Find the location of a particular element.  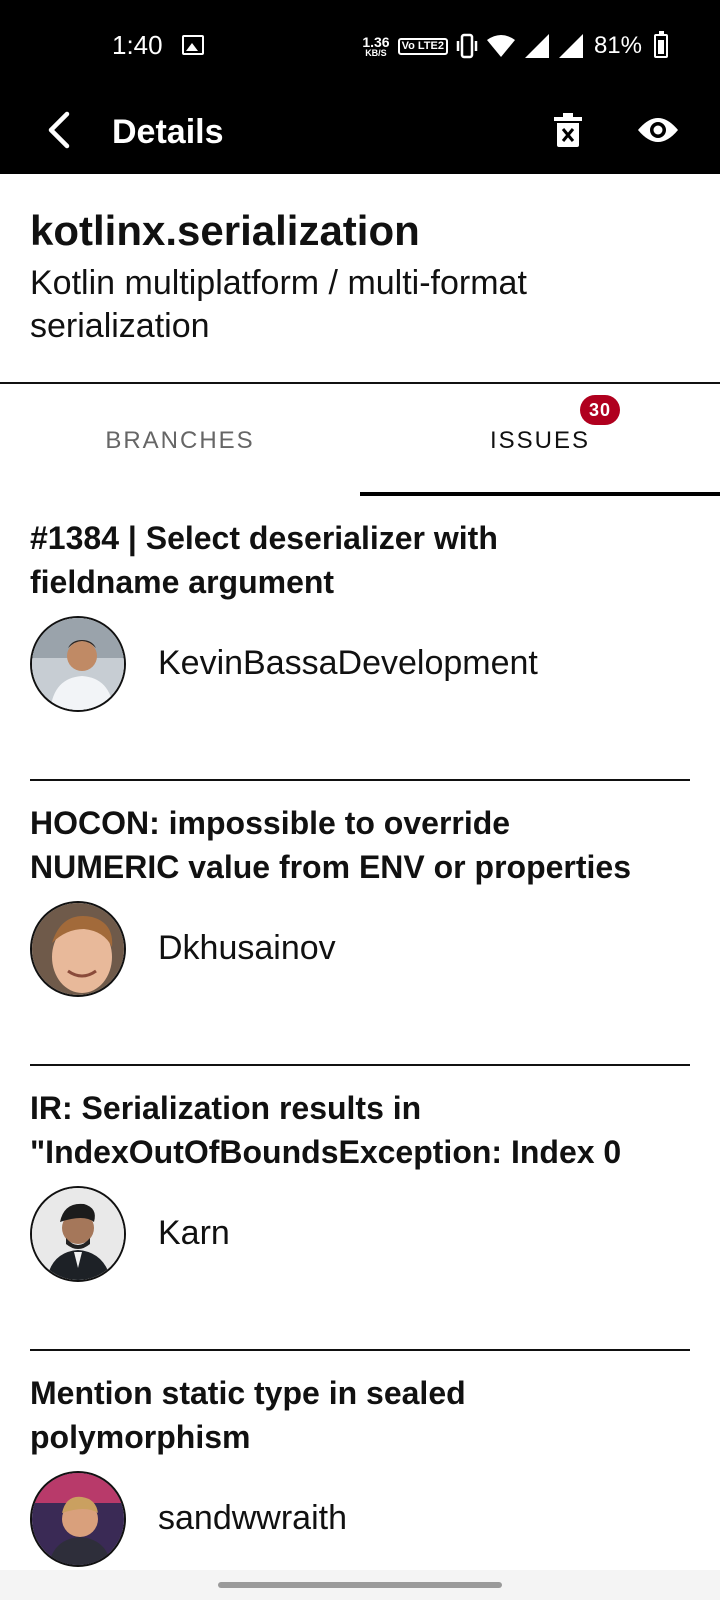

issue-title-line1: HOCON: impossible to override is located at coordinates (270, 823).